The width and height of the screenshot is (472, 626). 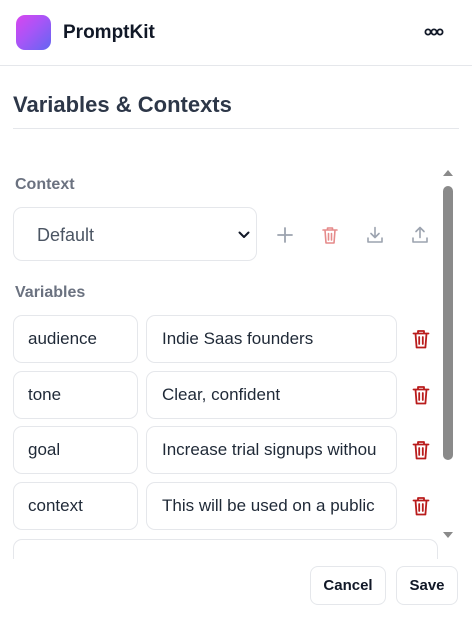 I want to click on page-title: Variables & Contexts, so click(x=122, y=104).